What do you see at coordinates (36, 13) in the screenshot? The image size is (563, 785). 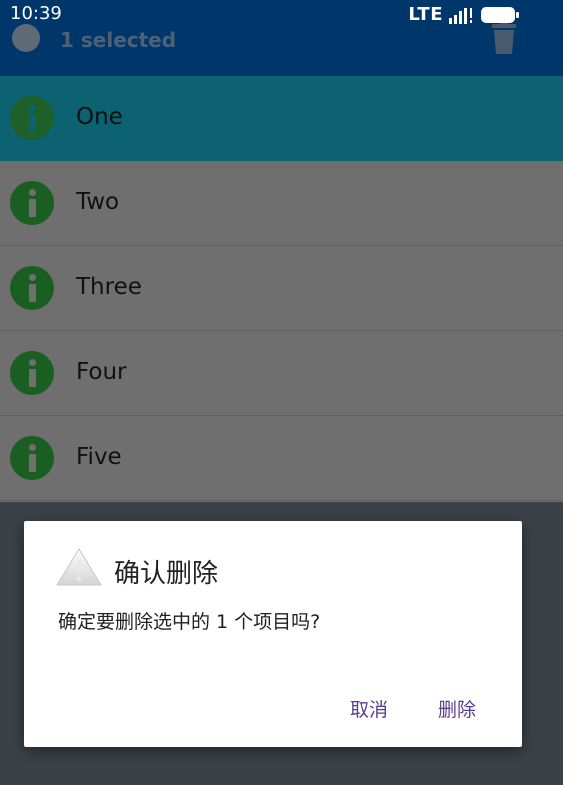 I see `status-time: 10:39` at bounding box center [36, 13].